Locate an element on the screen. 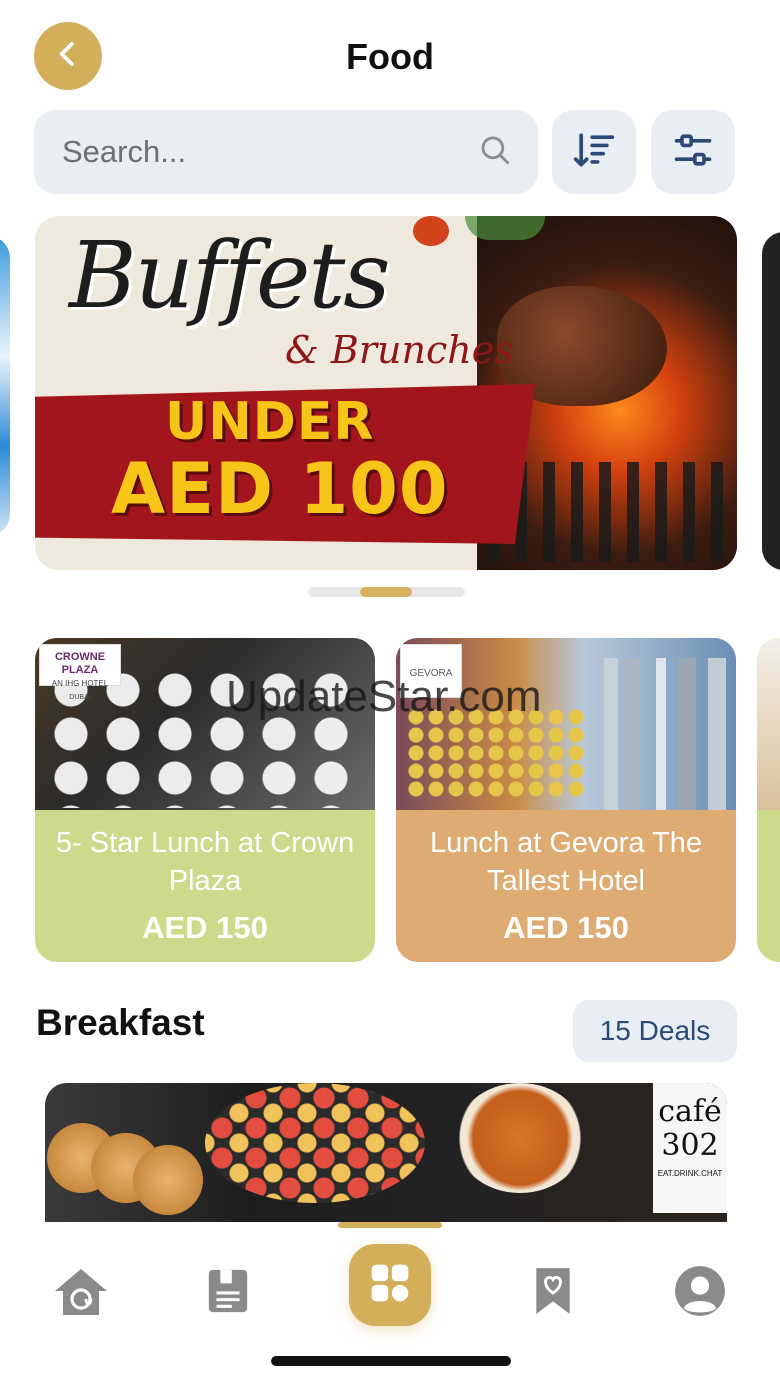 The image size is (780, 1387). pancake-image is located at coordinates (168, 1180).